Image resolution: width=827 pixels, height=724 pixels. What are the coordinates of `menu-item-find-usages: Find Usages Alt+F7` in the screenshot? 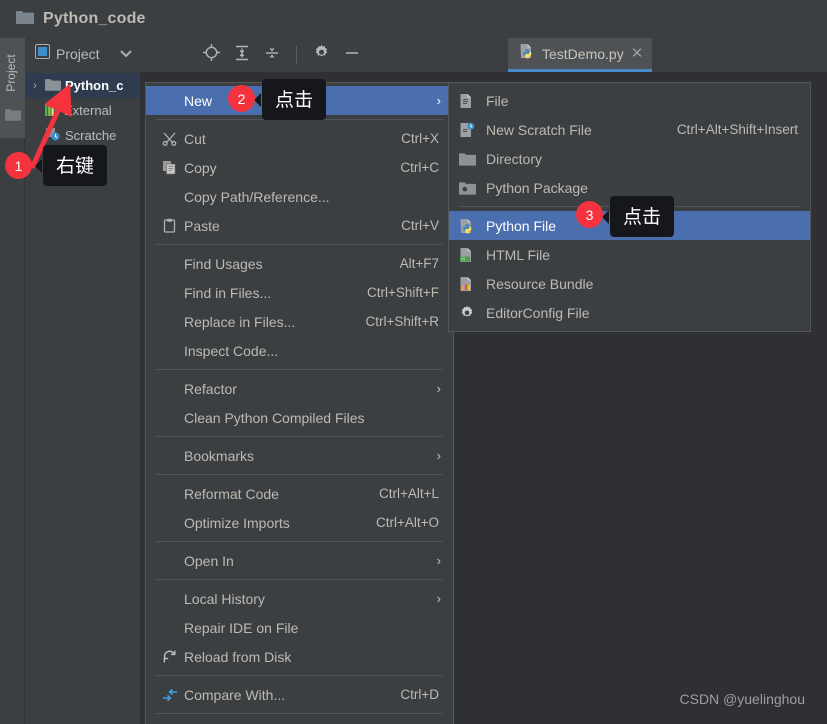 It's located at (299, 263).